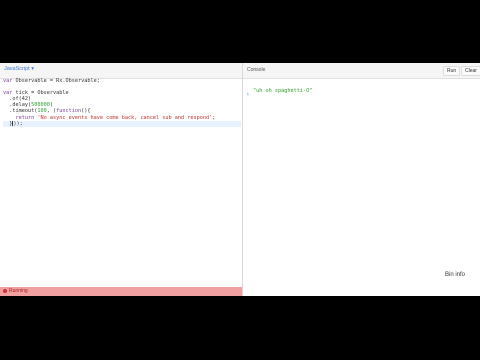 This screenshot has width=480, height=360. I want to click on bin-info-button: Bin info, so click(455, 275).